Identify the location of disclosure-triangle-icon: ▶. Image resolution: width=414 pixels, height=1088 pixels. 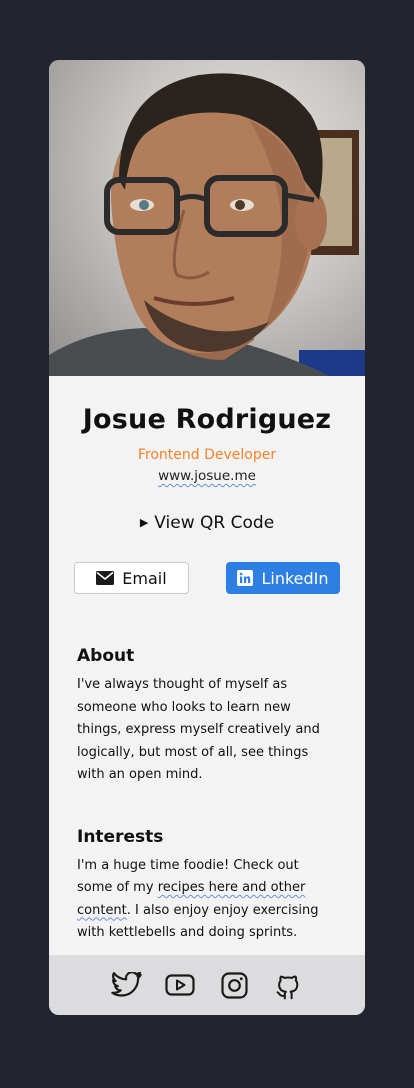
(144, 522).